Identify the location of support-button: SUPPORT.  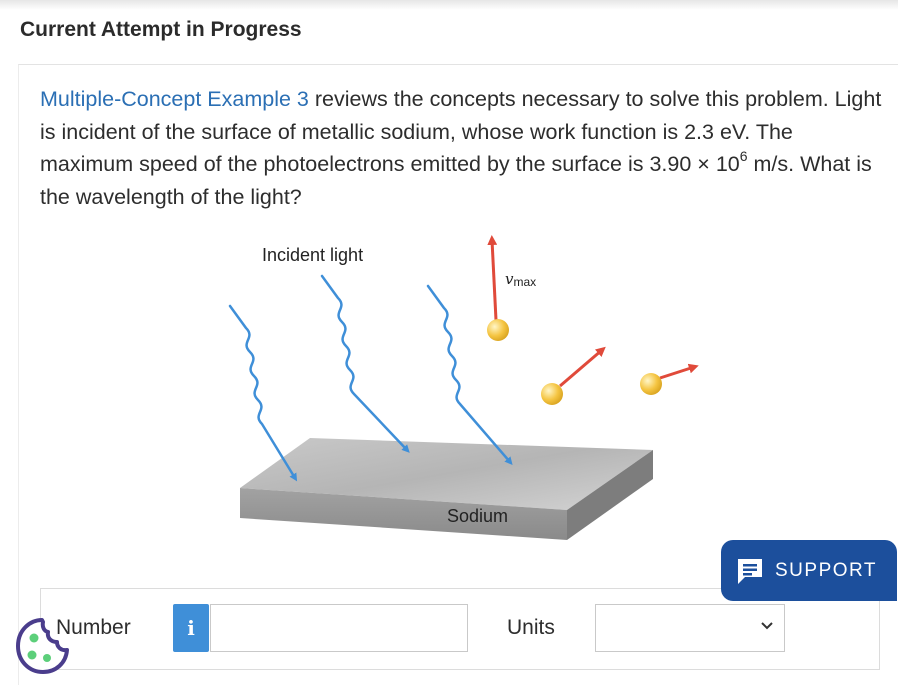
(809, 570).